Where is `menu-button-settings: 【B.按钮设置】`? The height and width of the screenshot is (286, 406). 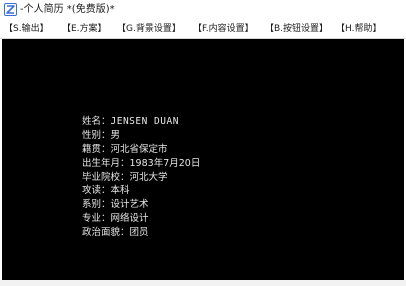 menu-button-settings: 【B.按钮设置】 is located at coordinates (296, 29).